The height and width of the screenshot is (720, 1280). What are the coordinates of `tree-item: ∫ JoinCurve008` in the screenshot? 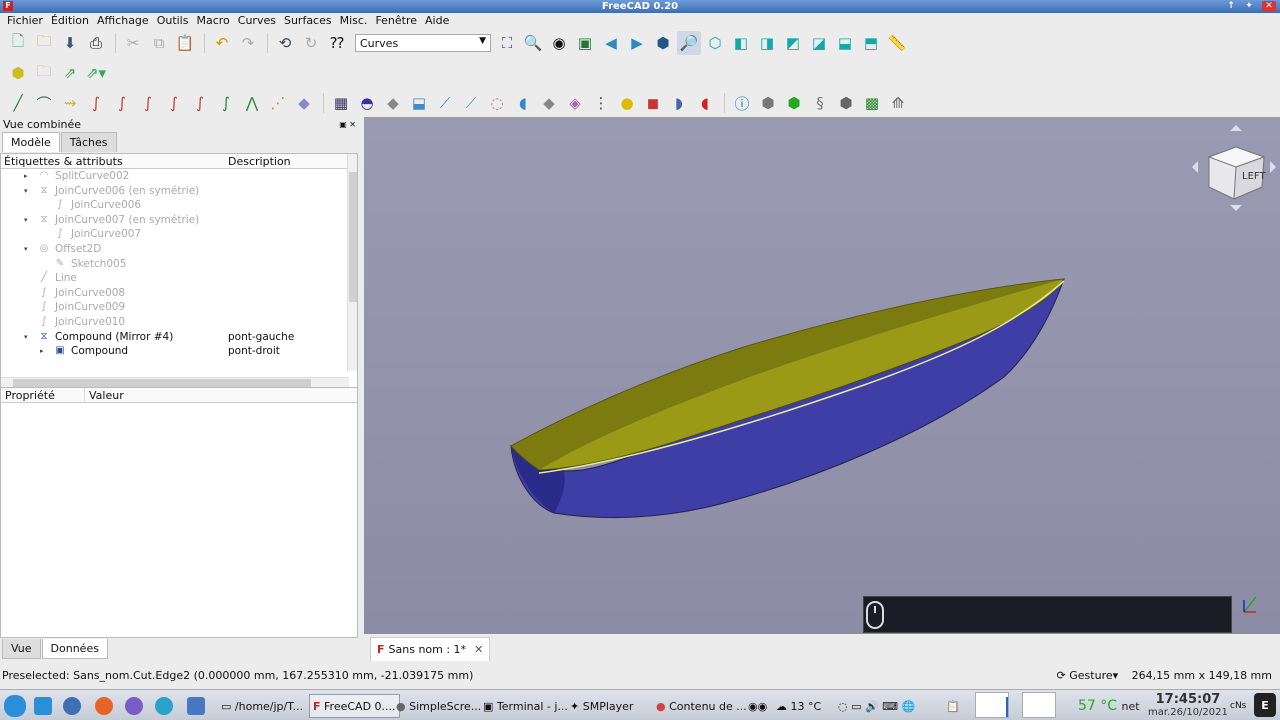 It's located at (179, 293).